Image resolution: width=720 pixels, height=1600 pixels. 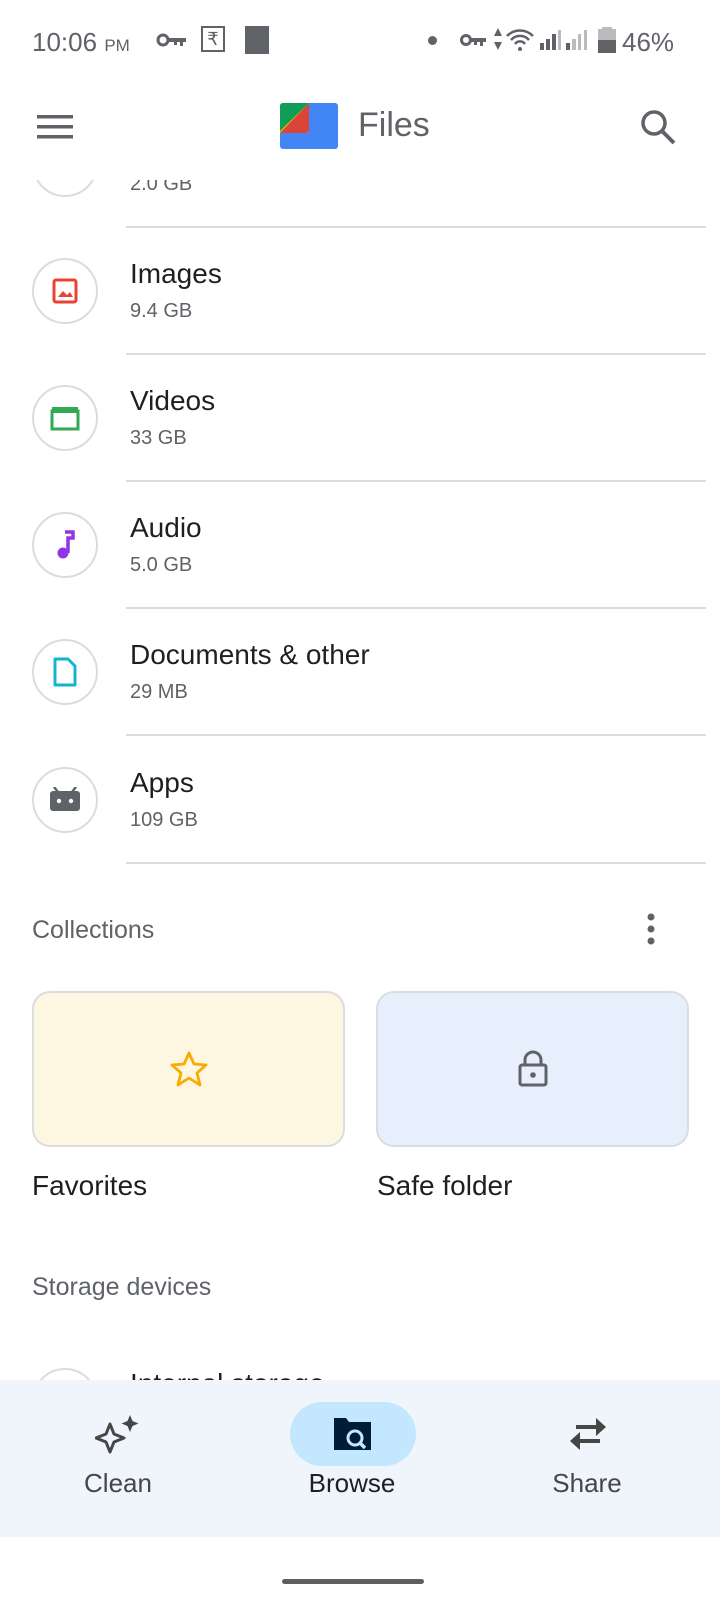 What do you see at coordinates (93, 930) in the screenshot?
I see `collections-heading: Collections` at bounding box center [93, 930].